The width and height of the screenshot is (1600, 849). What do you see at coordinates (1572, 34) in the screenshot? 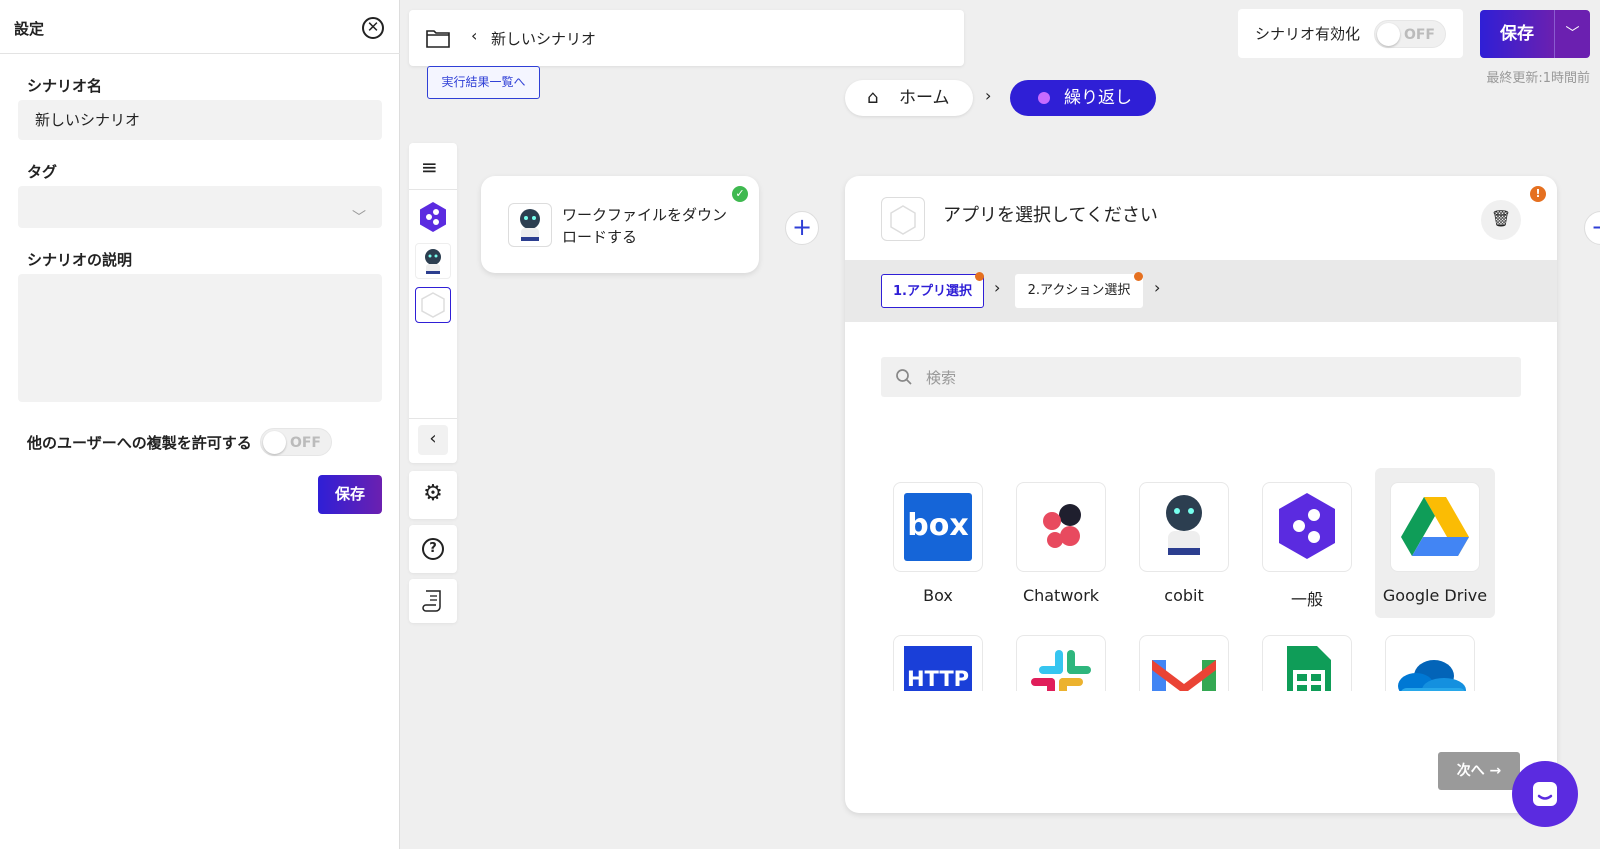
I see `save-dropdown-chevron-icon: ﹀` at bounding box center [1572, 34].